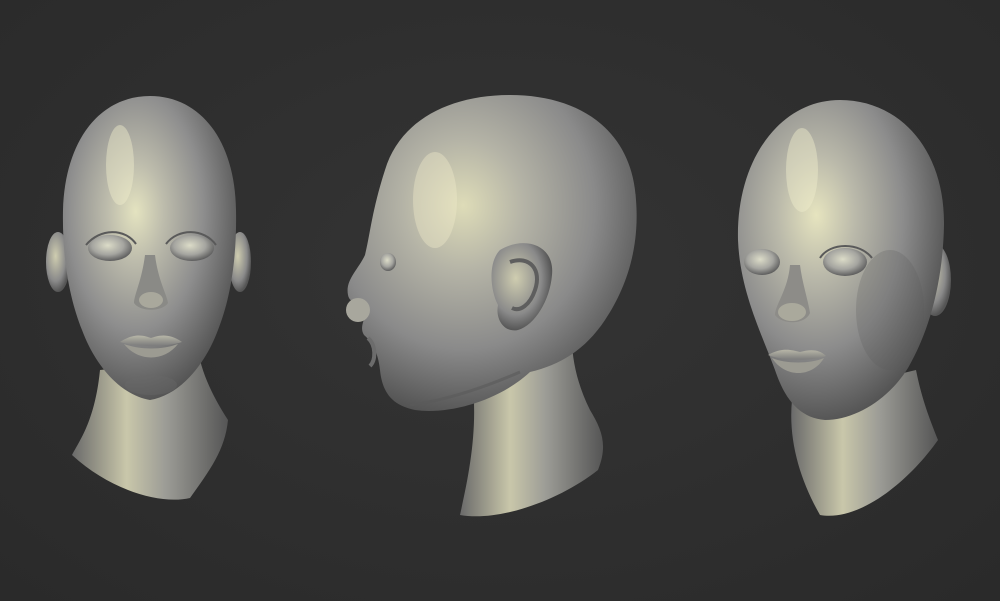  I want to click on eye, so click(388, 262).